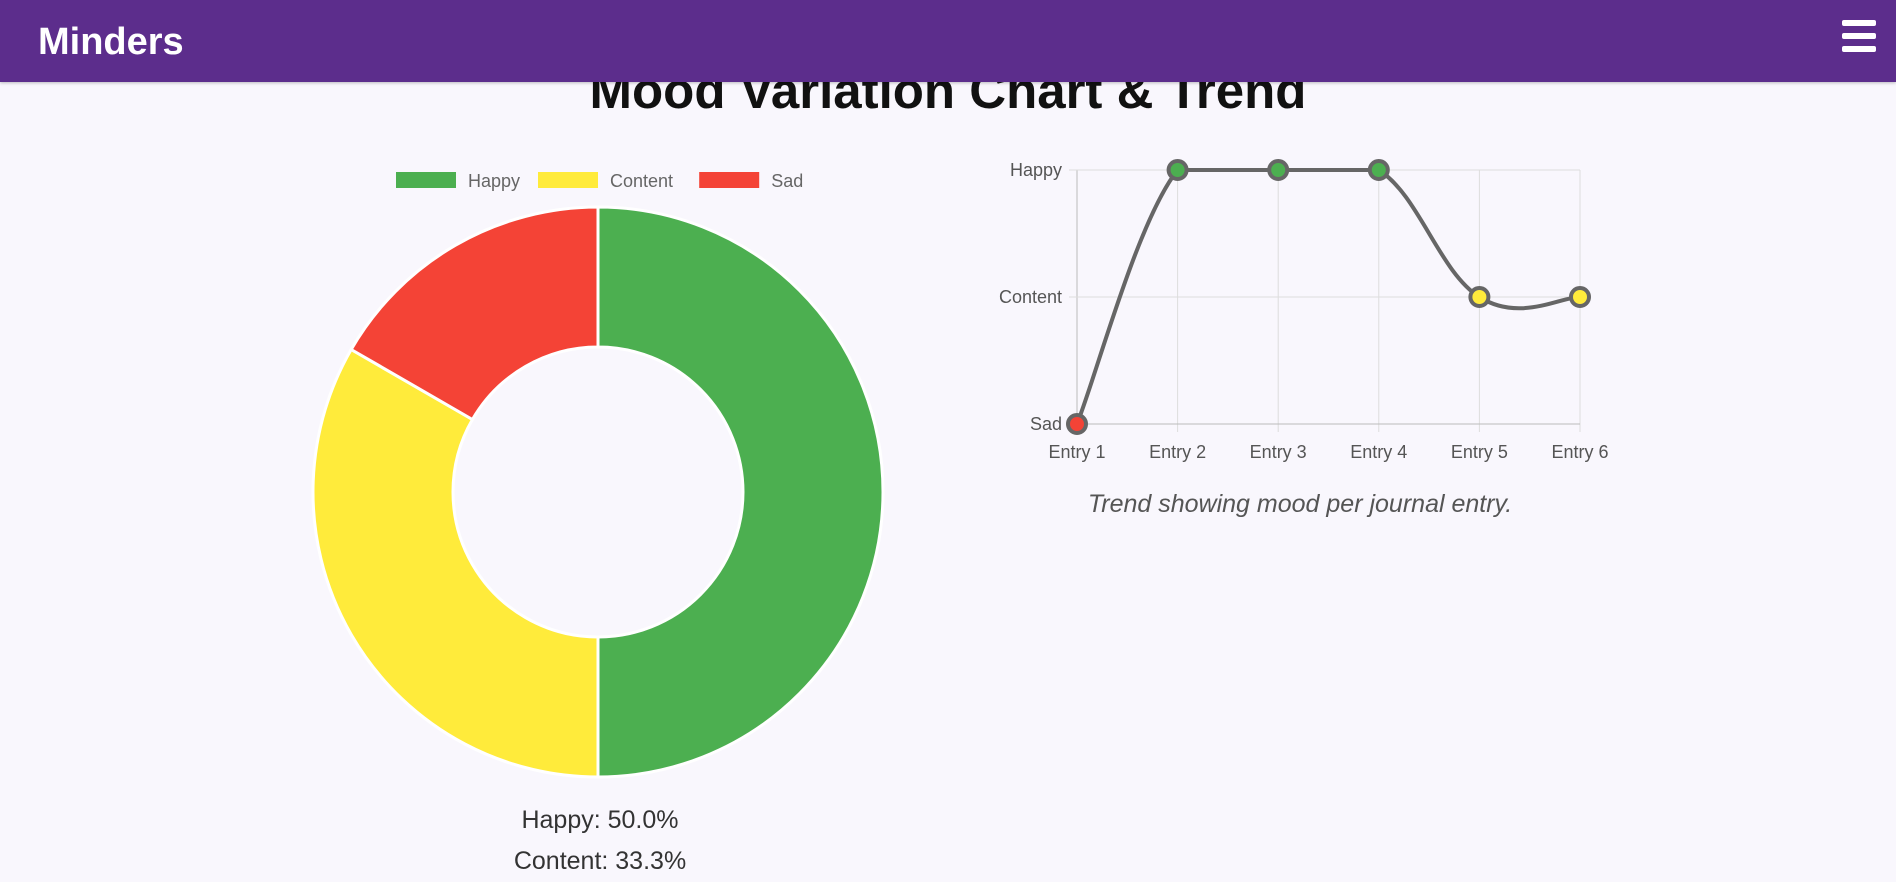 Image resolution: width=1896 pixels, height=882 pixels. What do you see at coordinates (600, 820) in the screenshot?
I see `stat-happy: Happy: 50.0%` at bounding box center [600, 820].